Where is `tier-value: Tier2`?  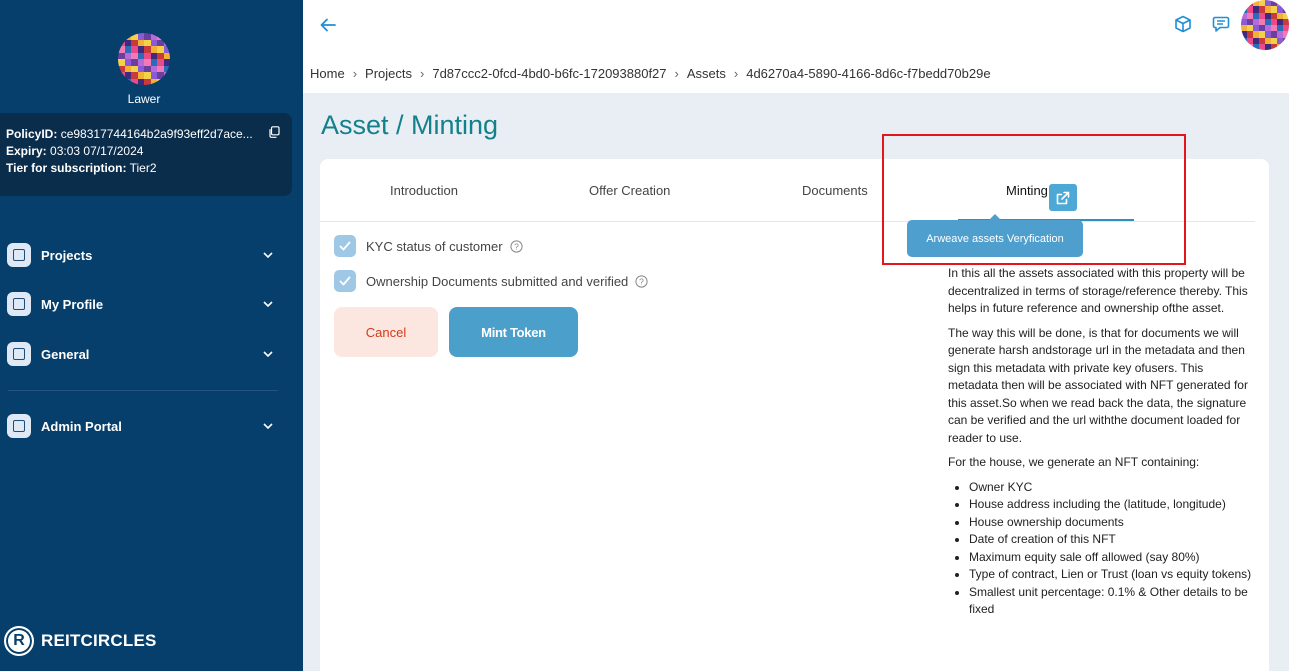
tier-value: Tier2 is located at coordinates (143, 168).